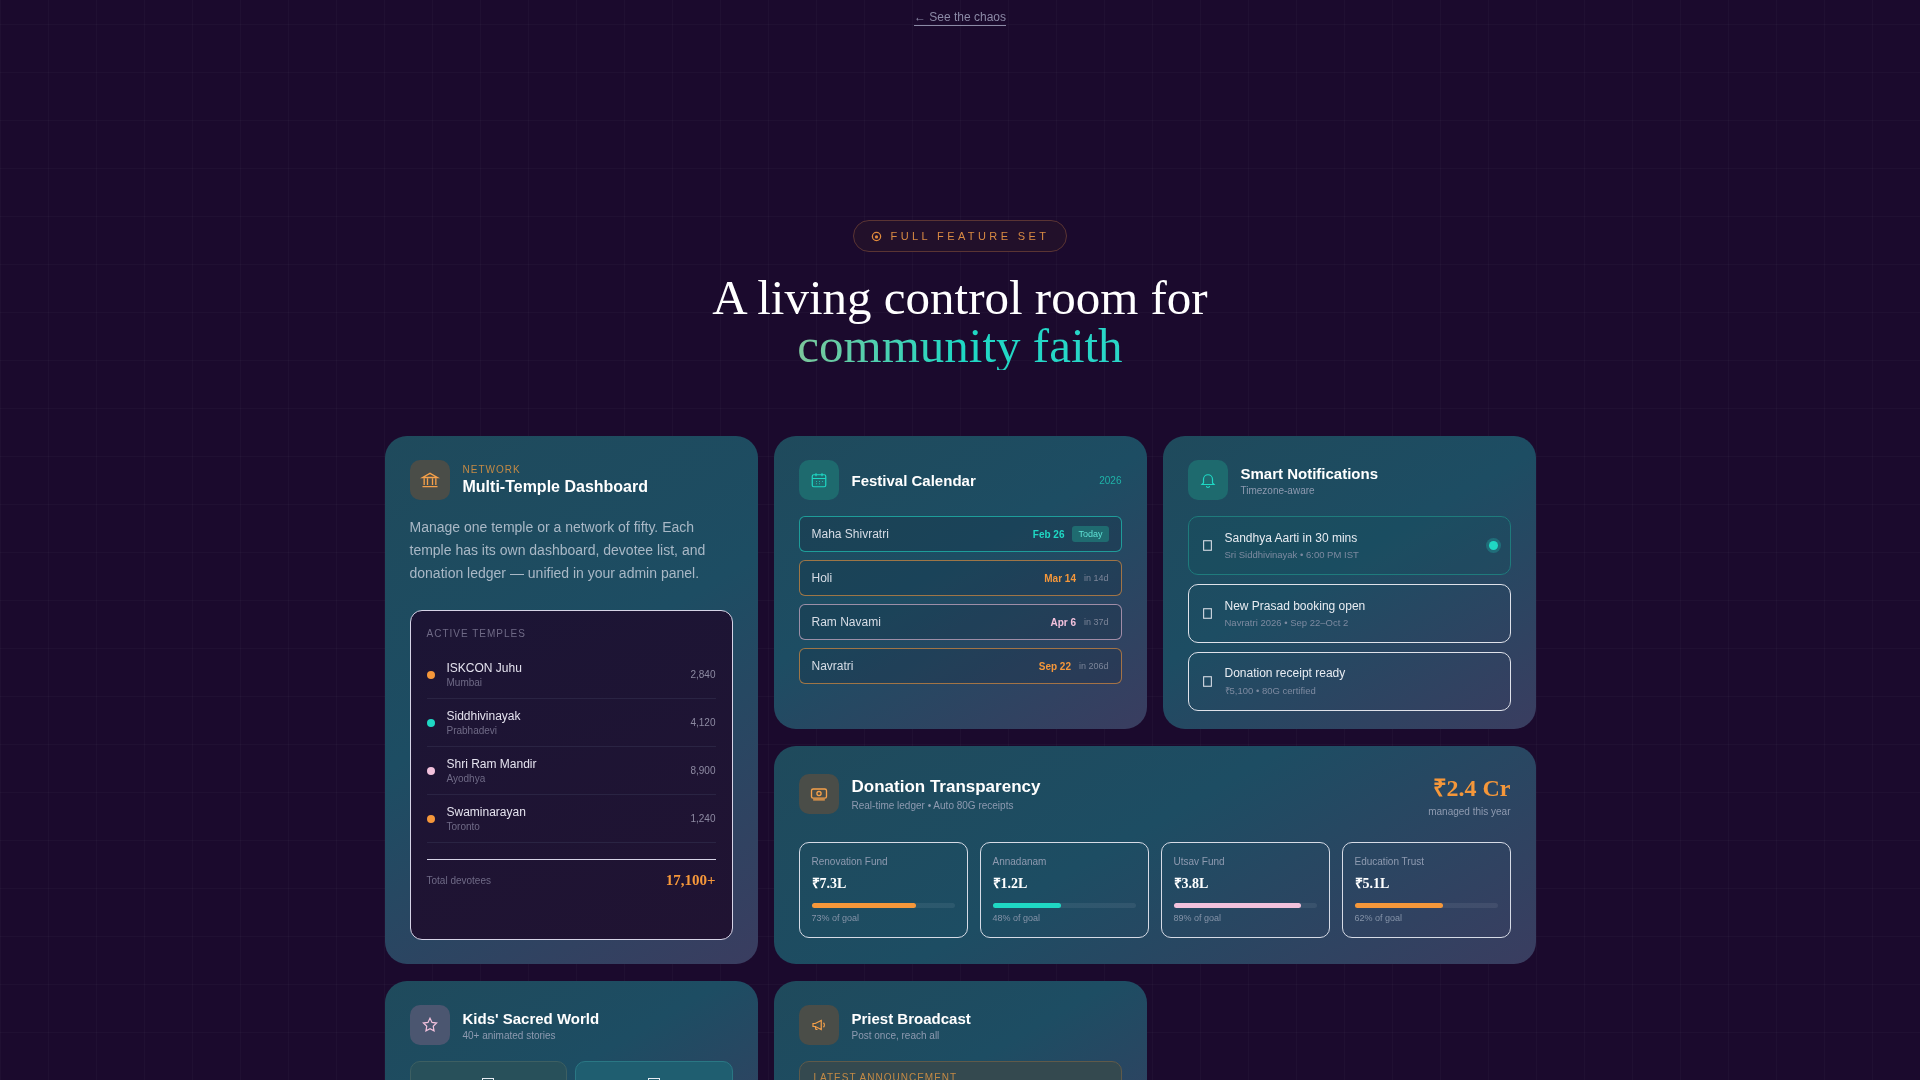 The height and width of the screenshot is (1080, 1920). What do you see at coordinates (833, 666) in the screenshot?
I see `festival-name: Navratri` at bounding box center [833, 666].